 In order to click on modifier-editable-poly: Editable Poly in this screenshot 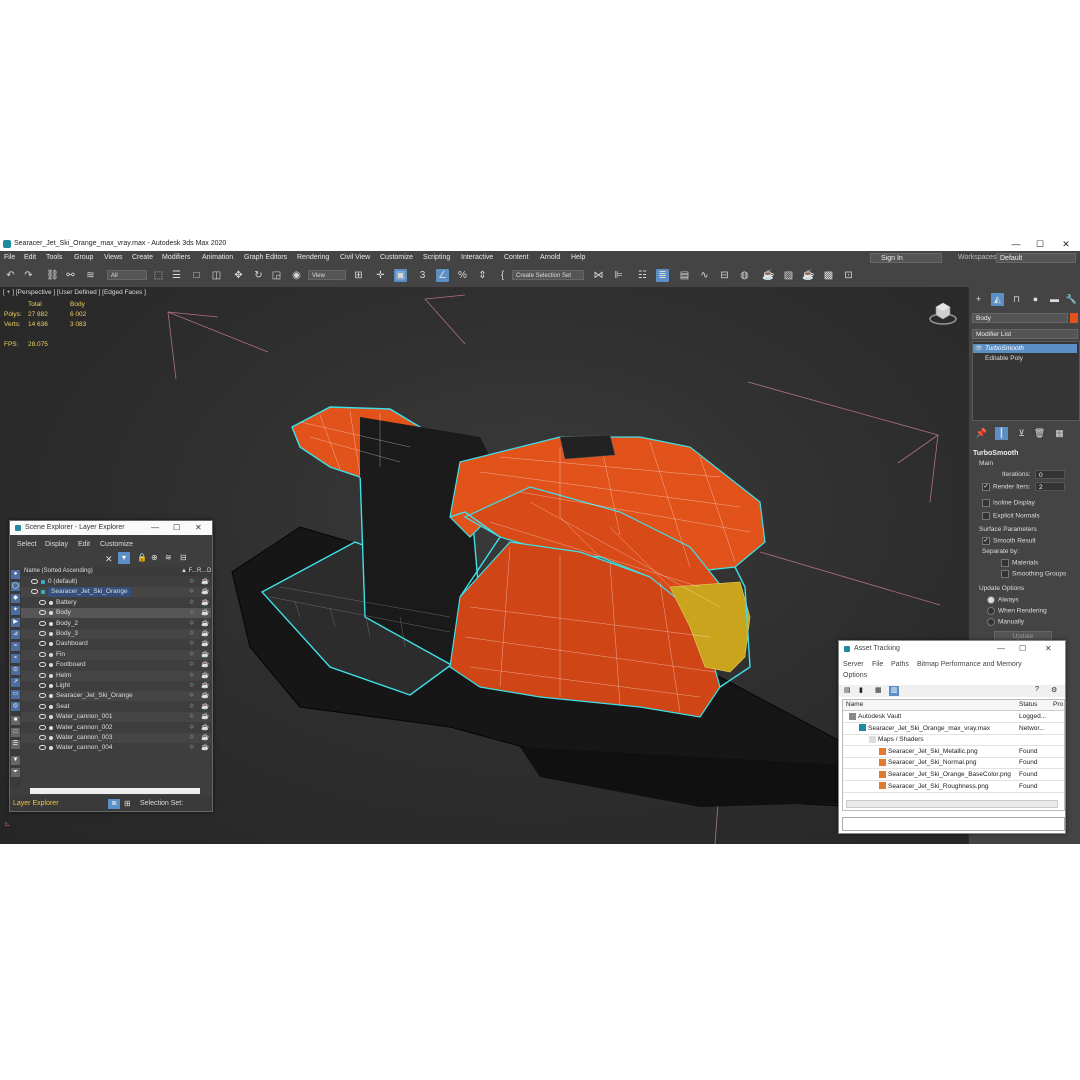, I will do `click(1025, 358)`.